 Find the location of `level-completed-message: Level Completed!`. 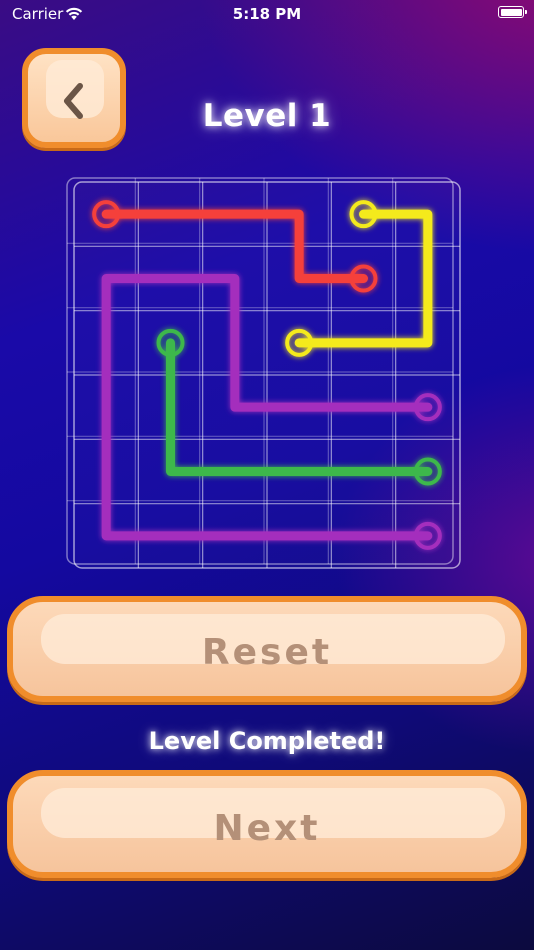

level-completed-message: Level Completed! is located at coordinates (267, 741).